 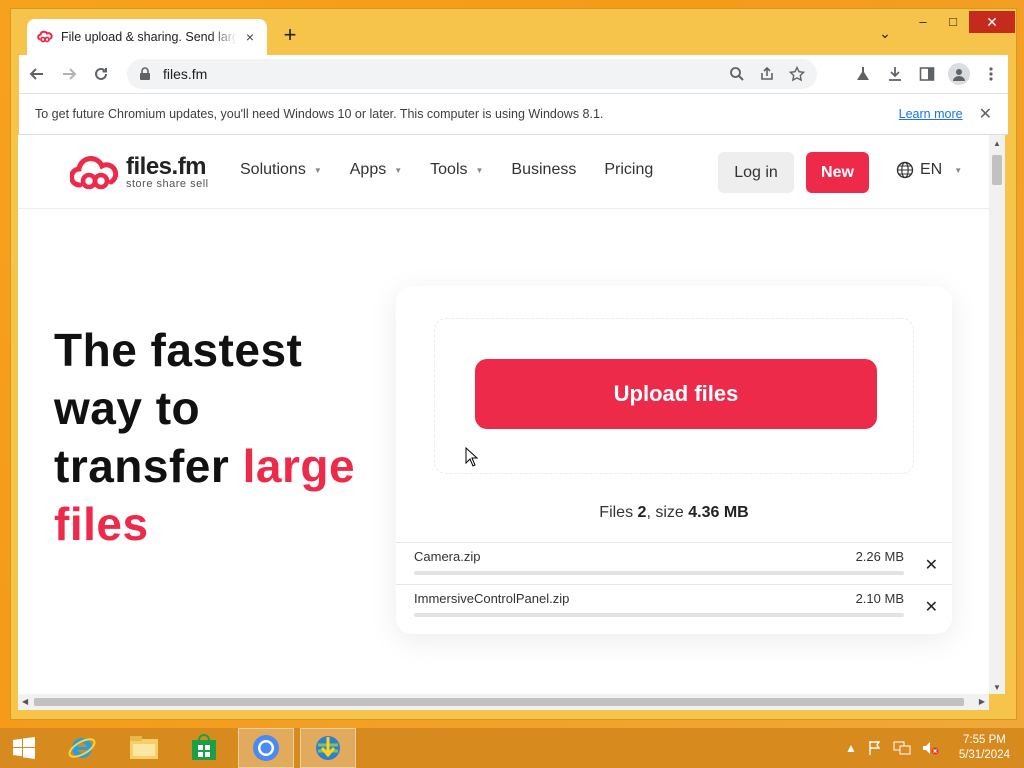 What do you see at coordinates (851, 748) in the screenshot?
I see `show-hidden-icons-icon: ▲` at bounding box center [851, 748].